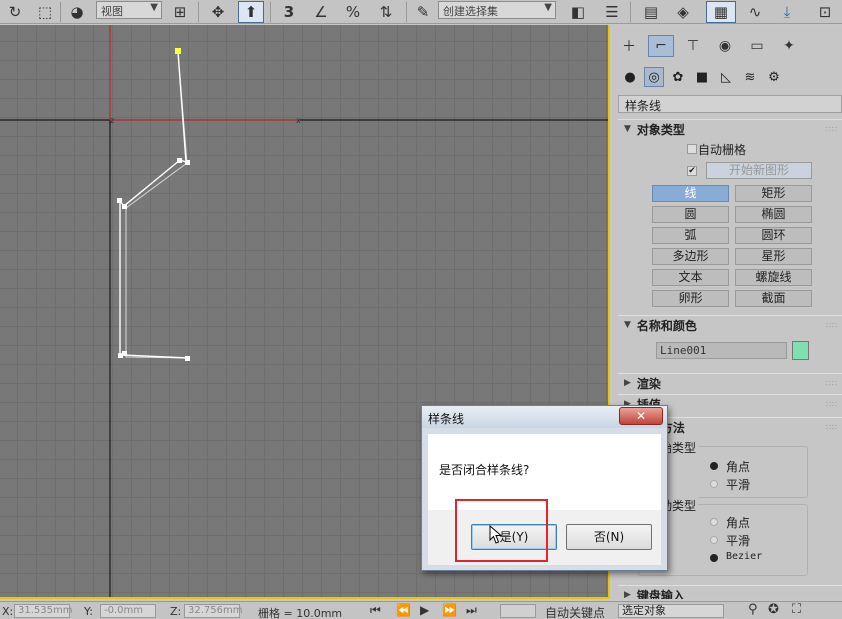  What do you see at coordinates (683, 12) in the screenshot?
I see `layer-icon: ◈` at bounding box center [683, 12].